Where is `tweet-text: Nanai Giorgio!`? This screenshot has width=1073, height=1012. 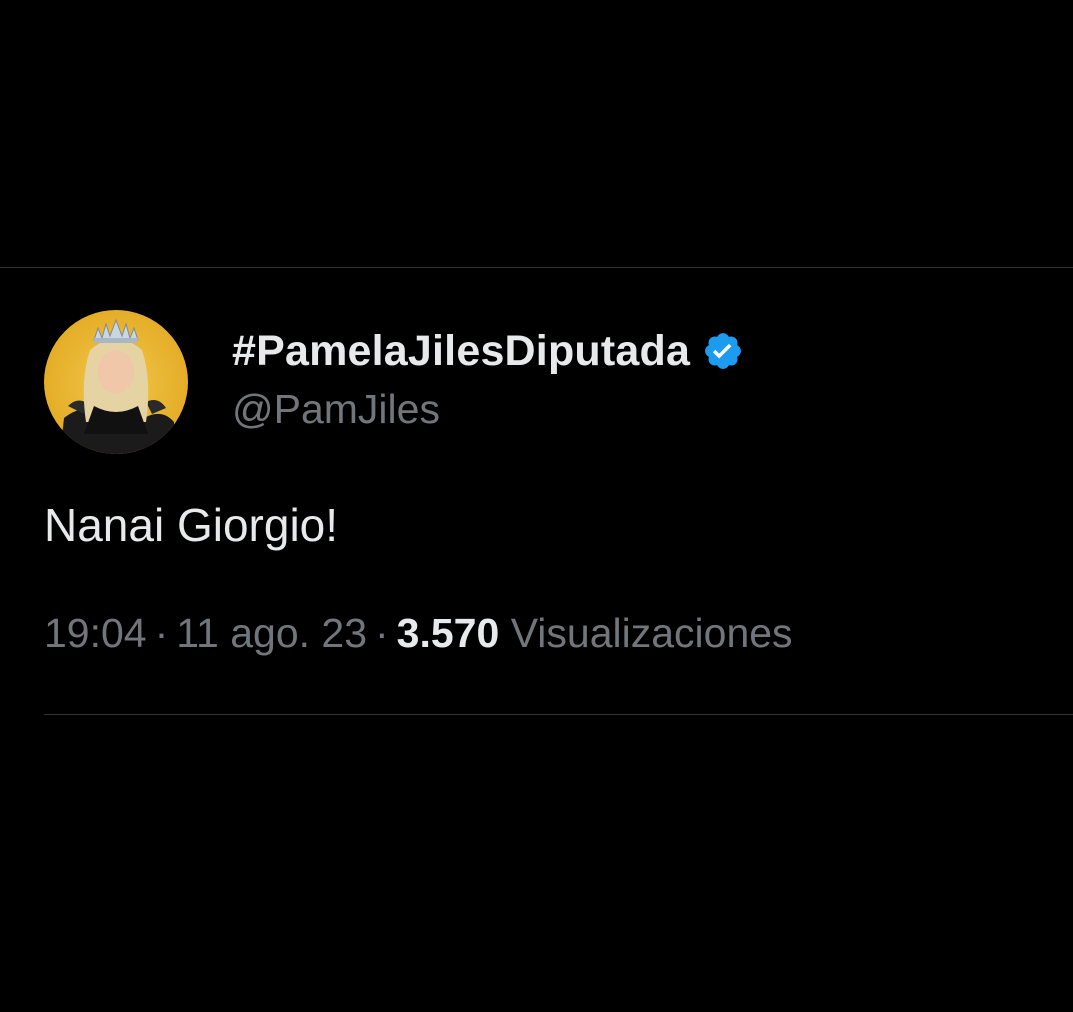 tweet-text: Nanai Giorgio! is located at coordinates (191, 525).